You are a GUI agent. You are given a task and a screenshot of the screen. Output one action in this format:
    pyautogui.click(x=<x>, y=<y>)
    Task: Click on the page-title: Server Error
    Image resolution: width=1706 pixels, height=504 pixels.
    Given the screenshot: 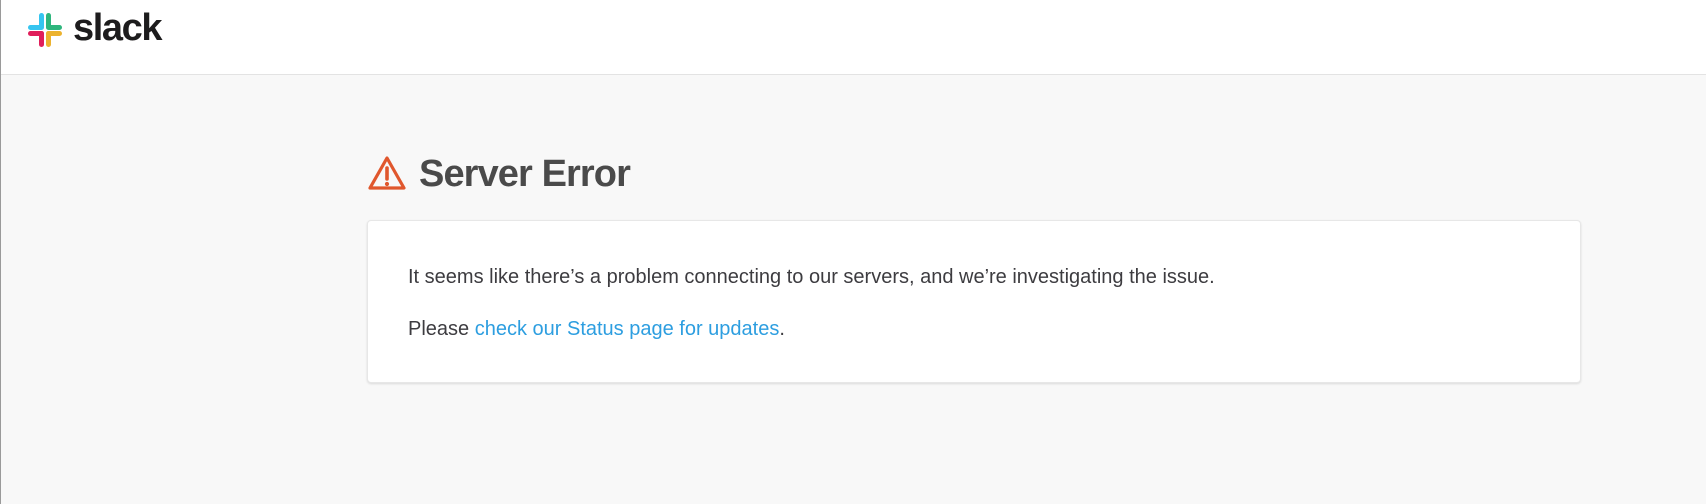 What is the action you would take?
    pyautogui.click(x=525, y=174)
    